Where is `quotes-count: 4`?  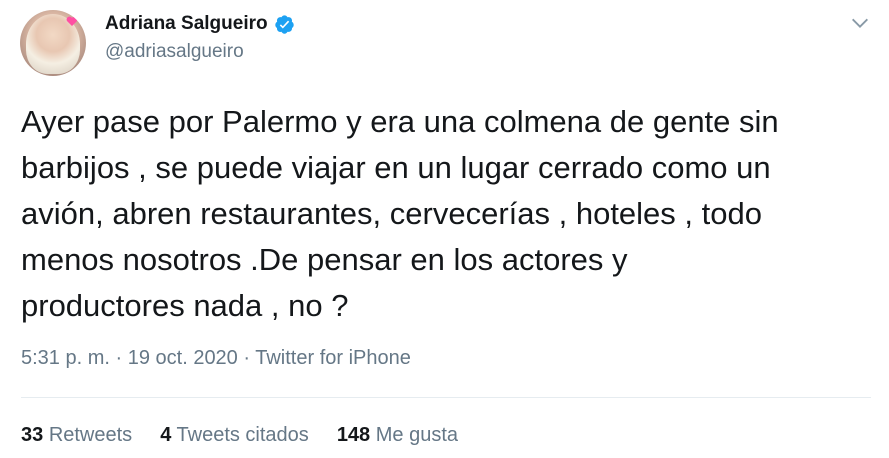 quotes-count: 4 is located at coordinates (166, 435).